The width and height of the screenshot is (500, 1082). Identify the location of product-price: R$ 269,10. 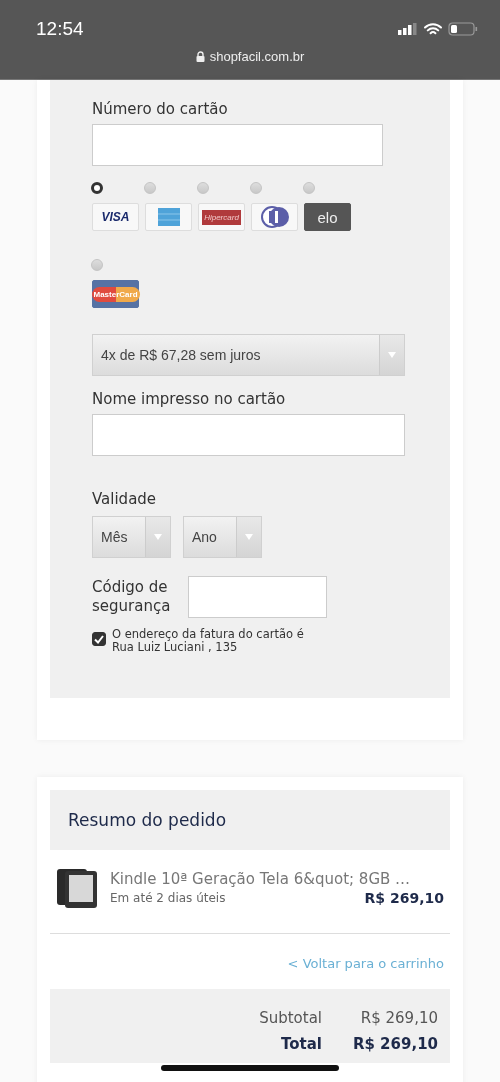
(404, 898).